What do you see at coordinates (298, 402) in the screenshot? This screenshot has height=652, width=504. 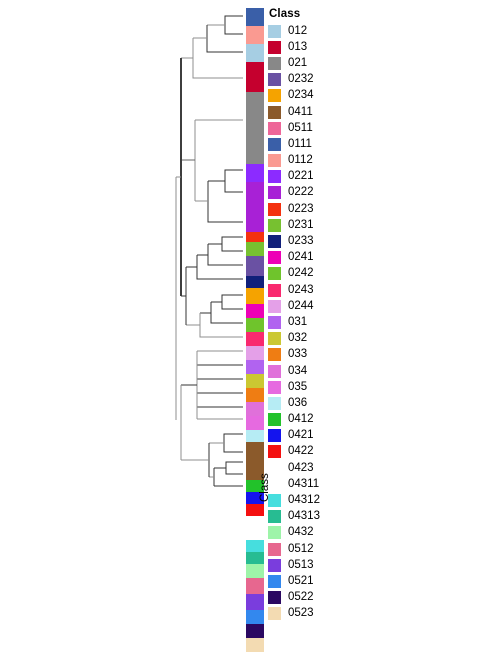 I see `legend-label: 036` at bounding box center [298, 402].